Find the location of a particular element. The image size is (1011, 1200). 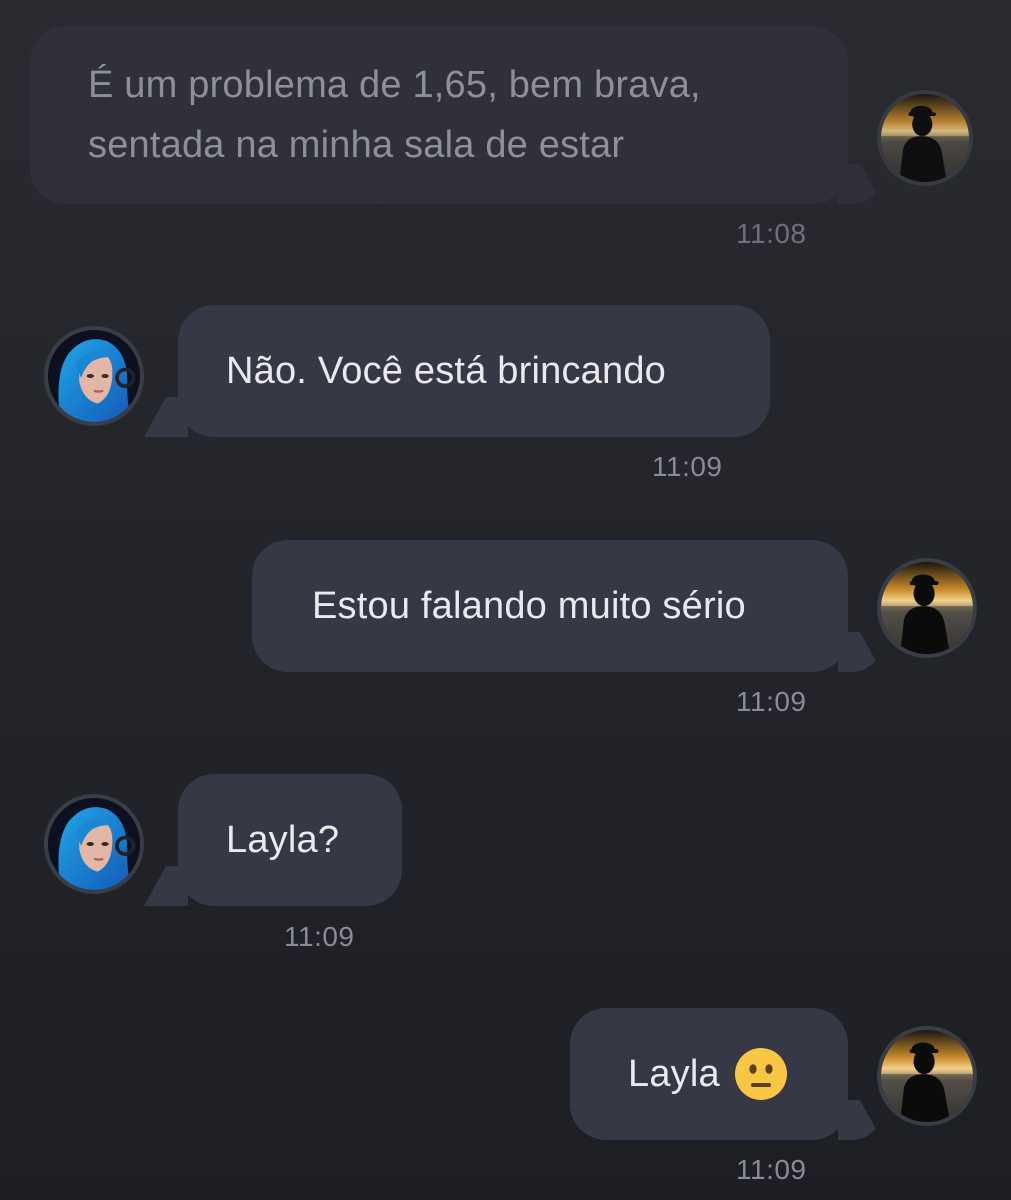

neutral-face-emoji-icon is located at coordinates (761, 1074).